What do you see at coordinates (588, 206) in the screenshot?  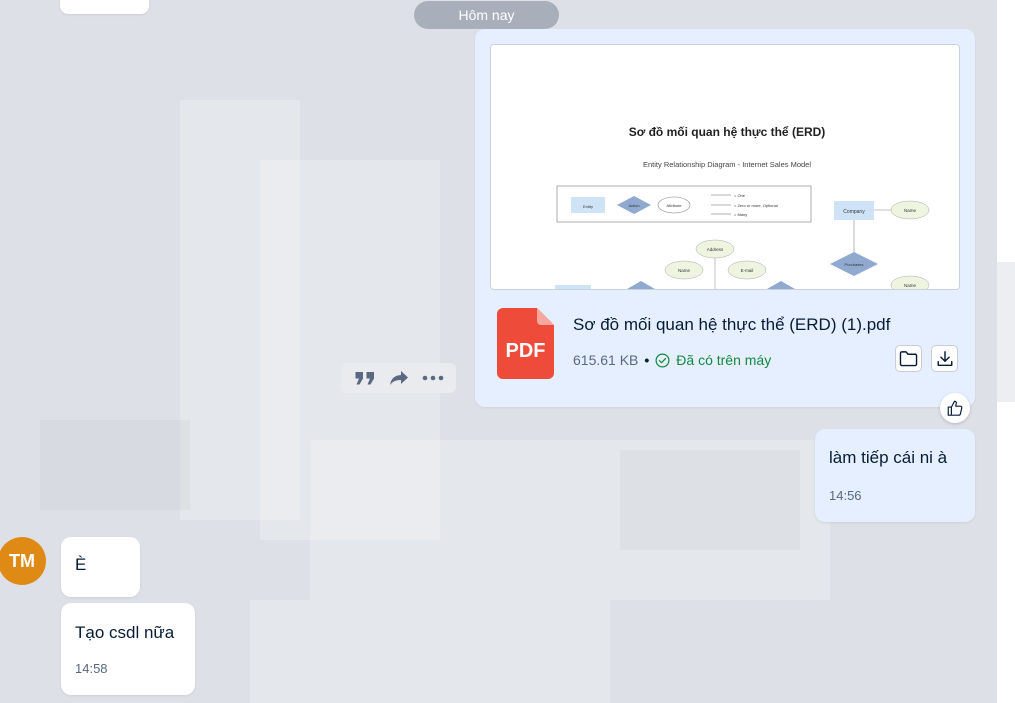 I see `svg-text: Entity` at bounding box center [588, 206].